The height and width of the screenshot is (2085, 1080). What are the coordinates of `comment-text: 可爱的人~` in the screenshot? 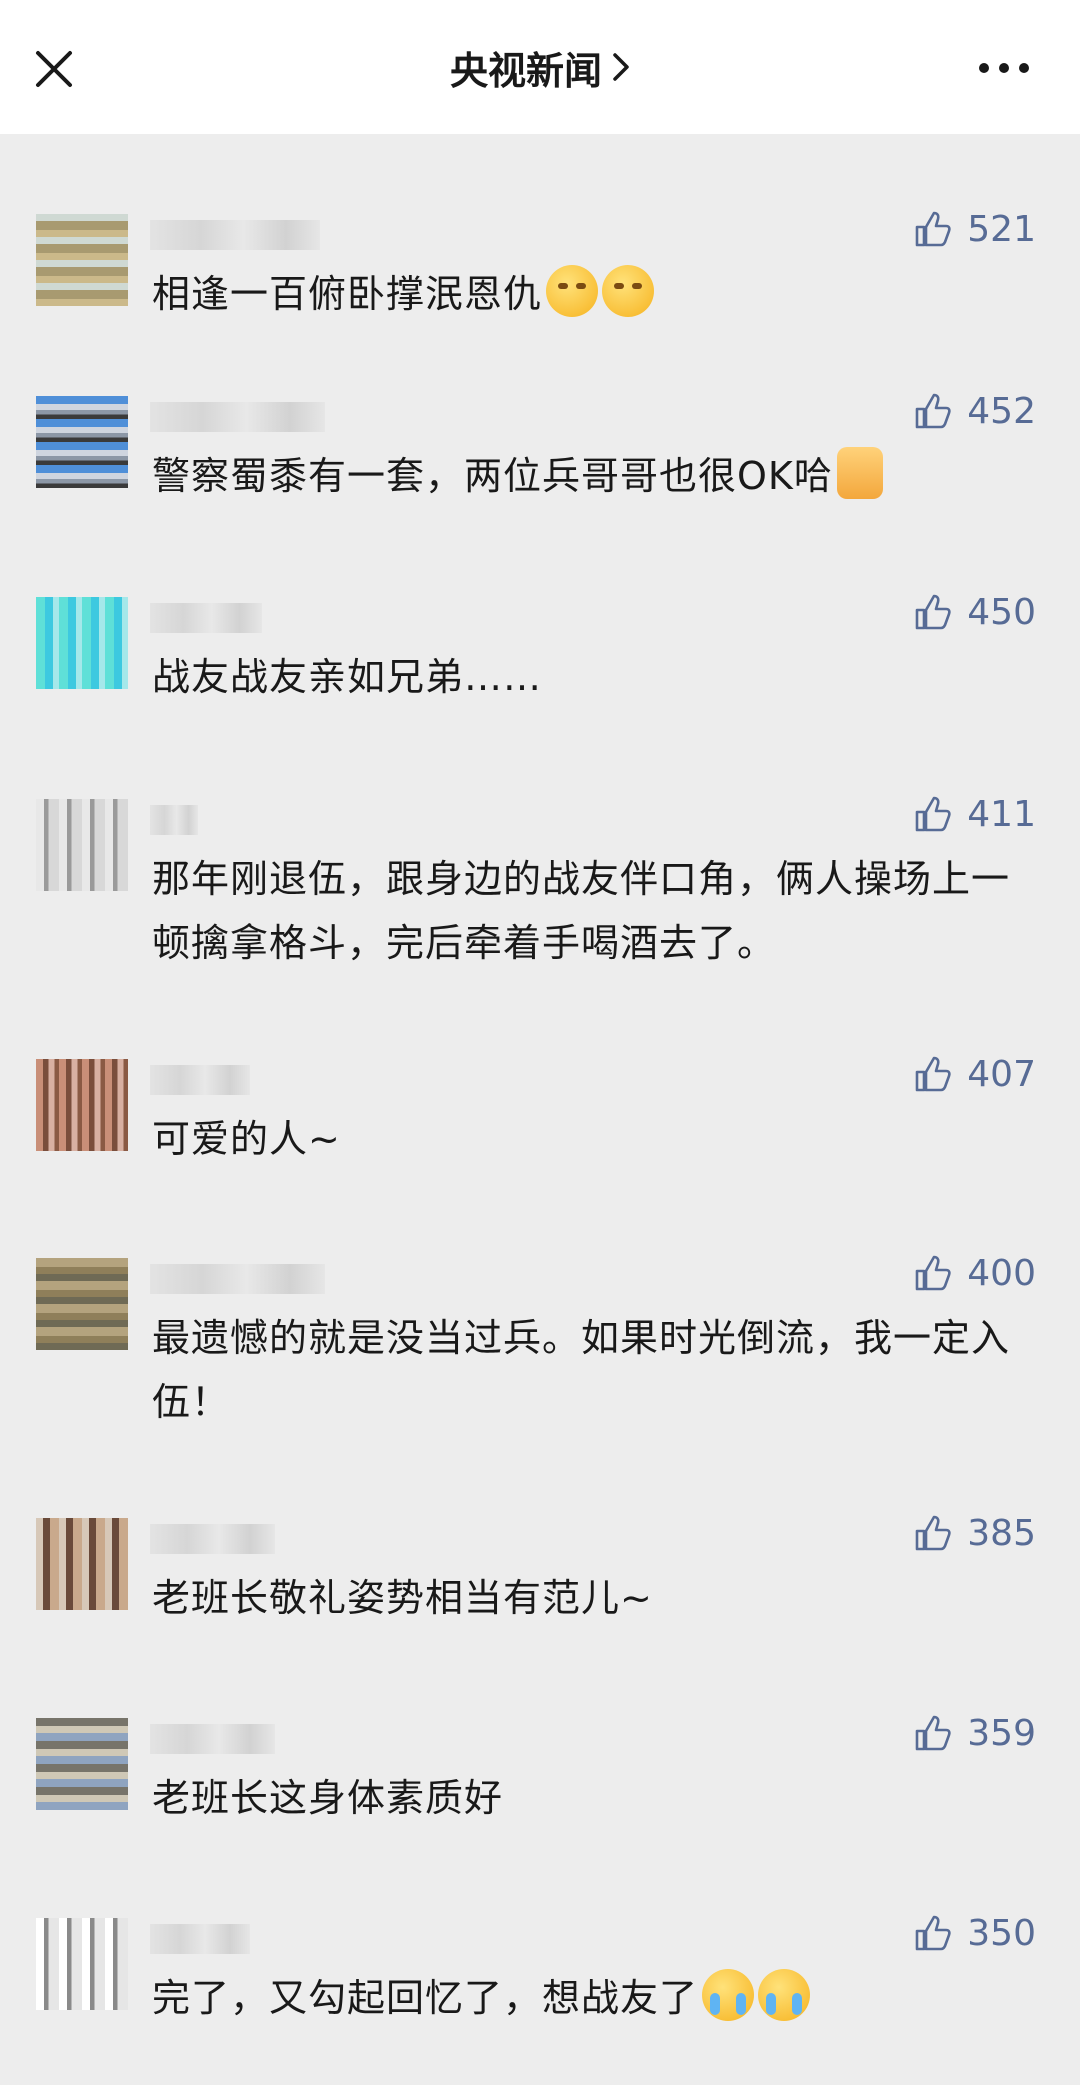 It's located at (582, 1139).